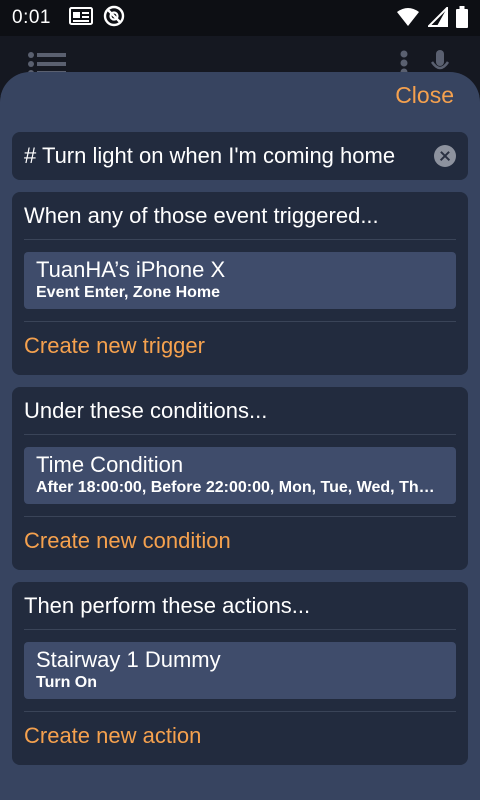 The width and height of the screenshot is (480, 800). I want to click on wifi-icon, so click(408, 19).